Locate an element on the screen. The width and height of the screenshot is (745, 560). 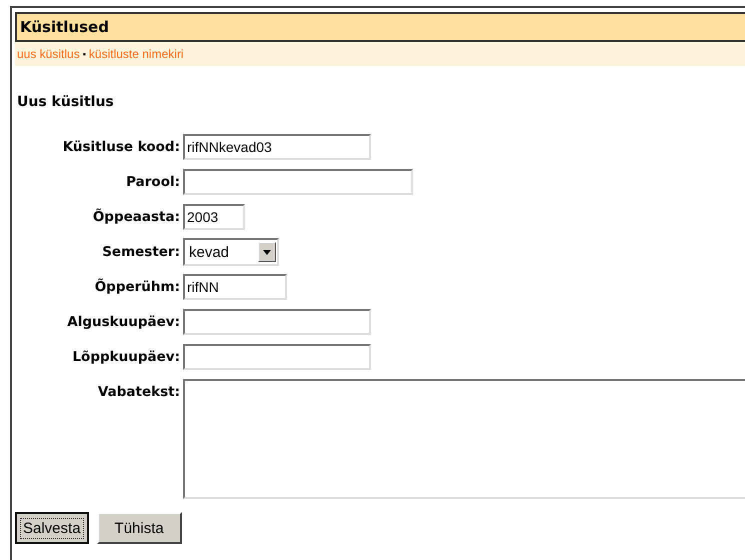
form-heading: Uus küsitlus is located at coordinates (66, 103).